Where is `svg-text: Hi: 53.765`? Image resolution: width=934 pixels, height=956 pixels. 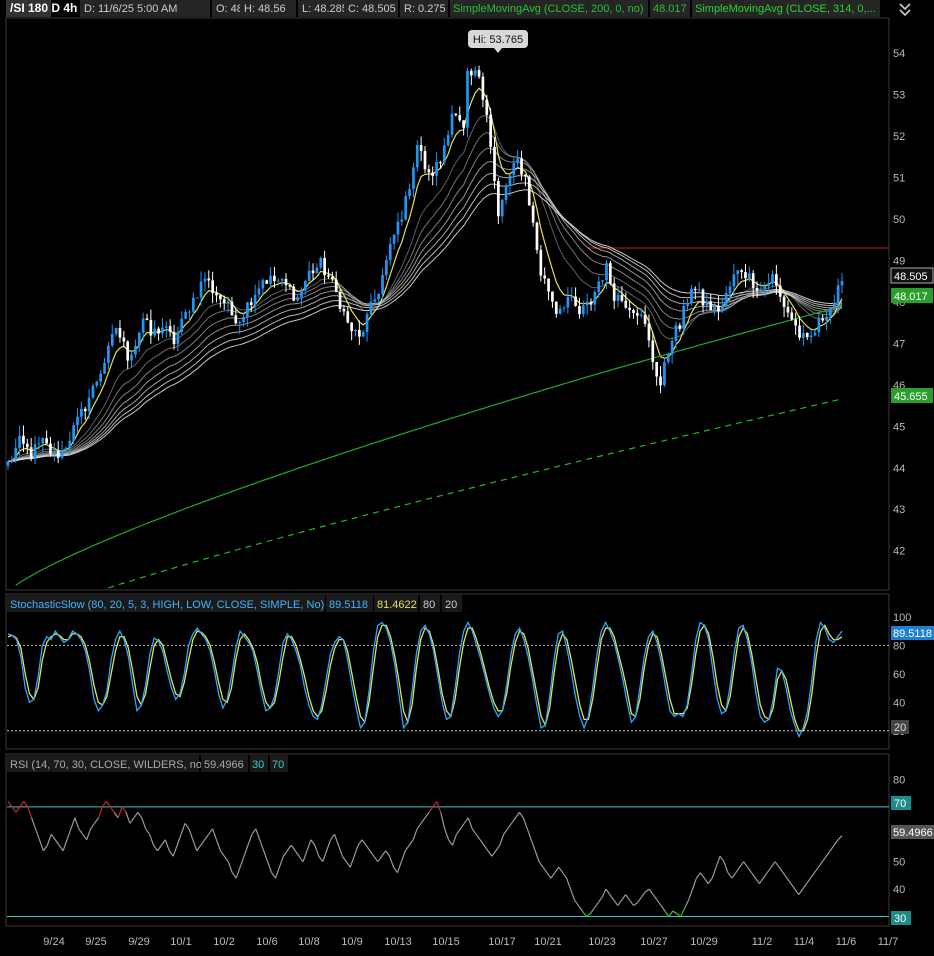
svg-text: Hi: 53.765 is located at coordinates (498, 40).